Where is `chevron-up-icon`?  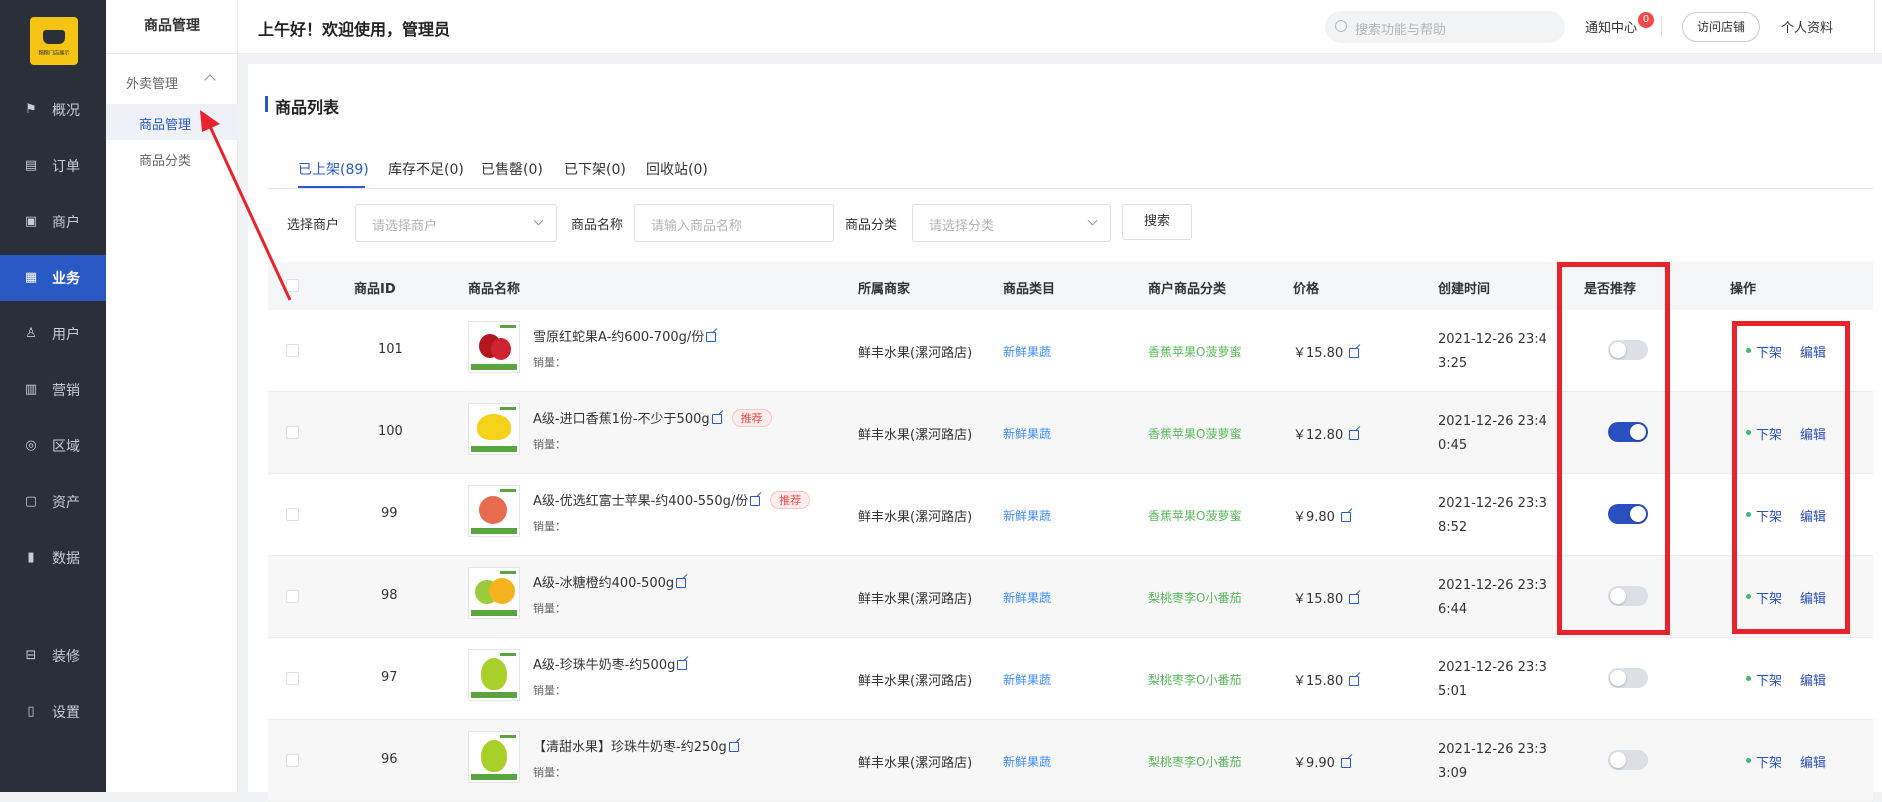
chevron-up-icon is located at coordinates (210, 80).